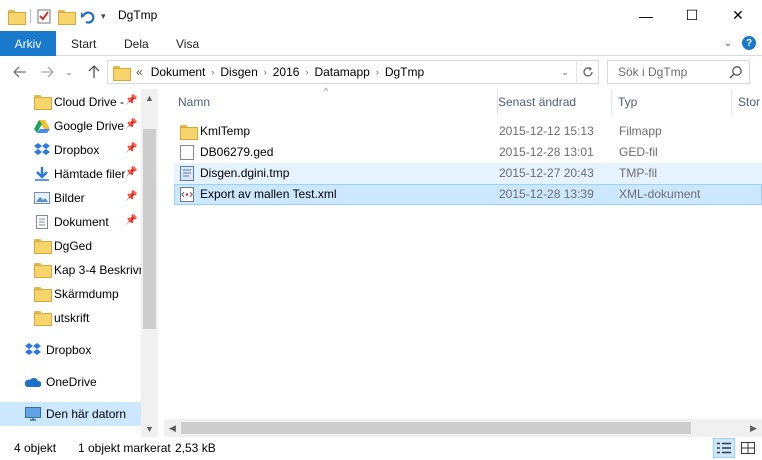 The height and width of the screenshot is (460, 762). Describe the element at coordinates (103, 16) in the screenshot. I see `customize-toolbar-icon: ▾` at that location.